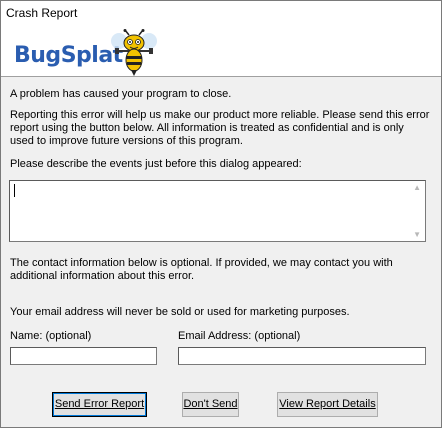 This screenshot has width=442, height=428. I want to click on scroll-up-icon: ▲, so click(417, 187).